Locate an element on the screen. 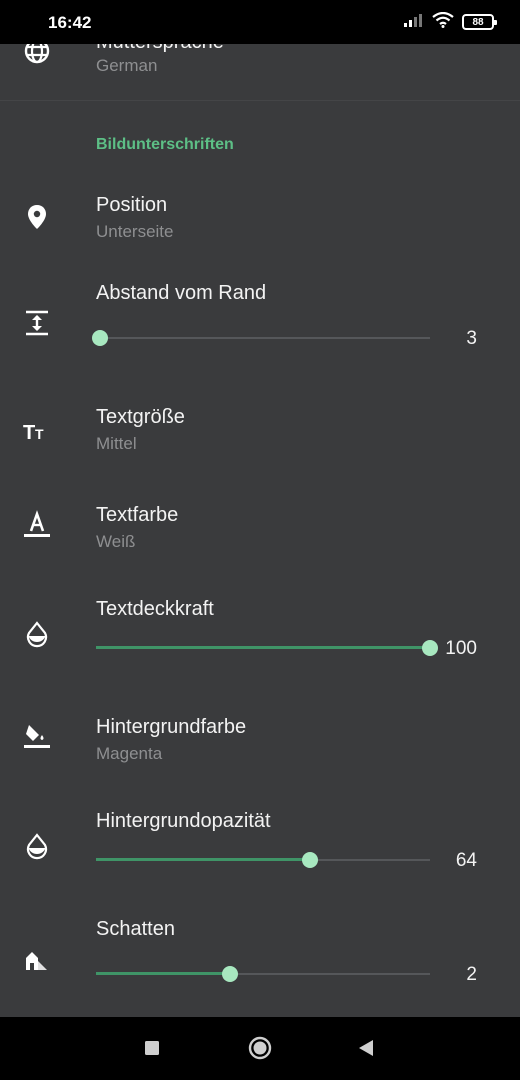 The height and width of the screenshot is (1080, 520). text-opacity-slider is located at coordinates (267, 648).